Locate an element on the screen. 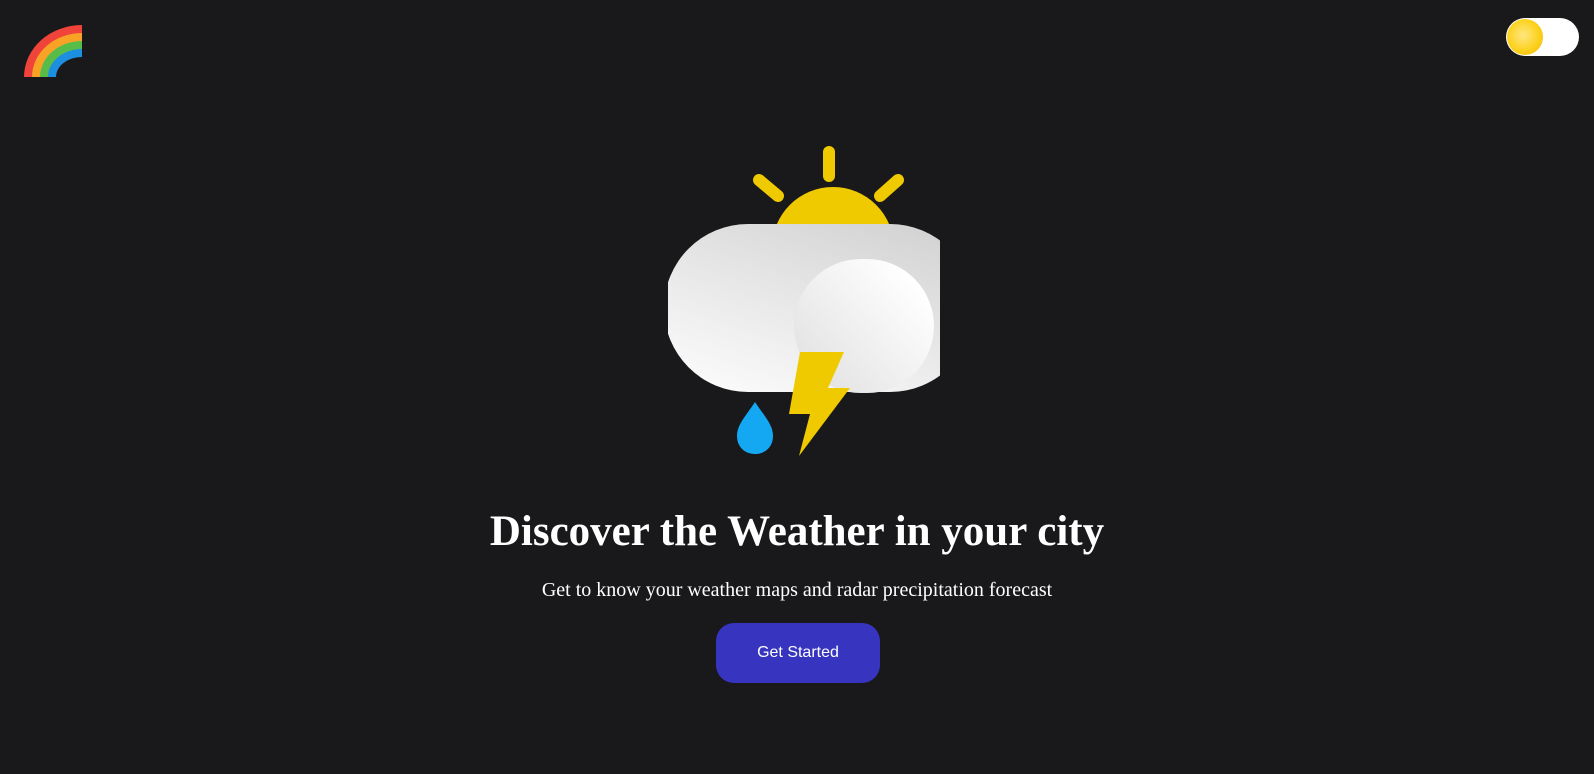 The height and width of the screenshot is (774, 1594). logo is located at coordinates (53, 51).